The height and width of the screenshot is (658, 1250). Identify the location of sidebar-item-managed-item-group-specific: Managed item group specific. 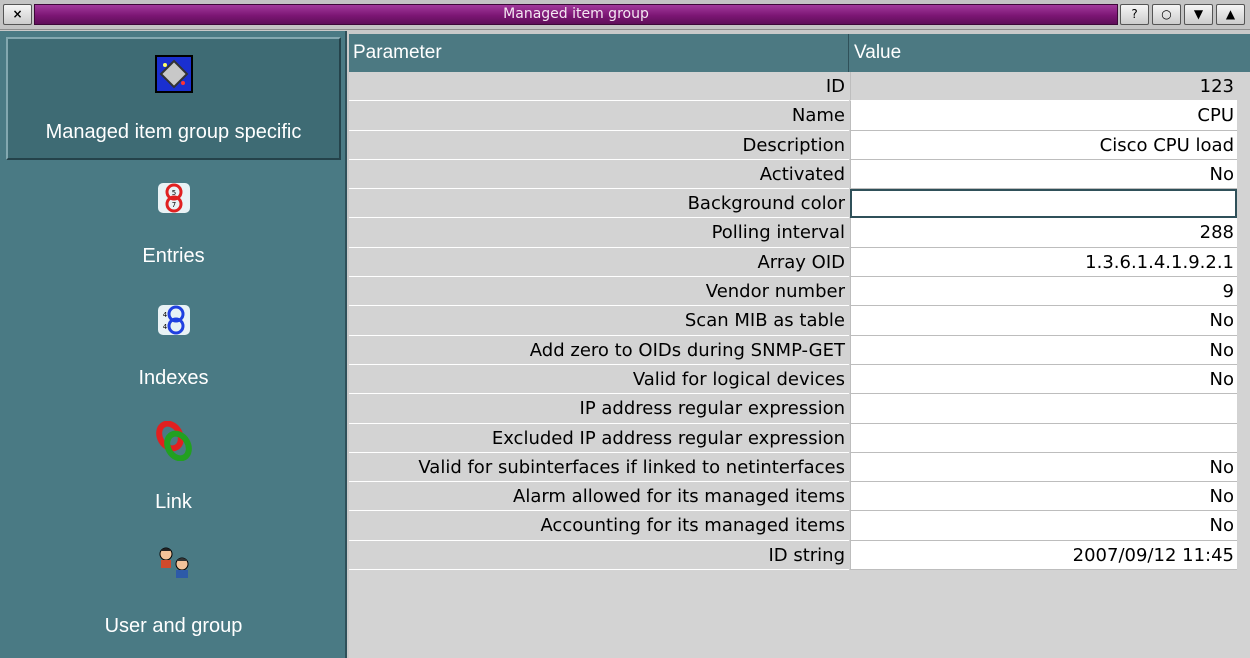
(173, 98).